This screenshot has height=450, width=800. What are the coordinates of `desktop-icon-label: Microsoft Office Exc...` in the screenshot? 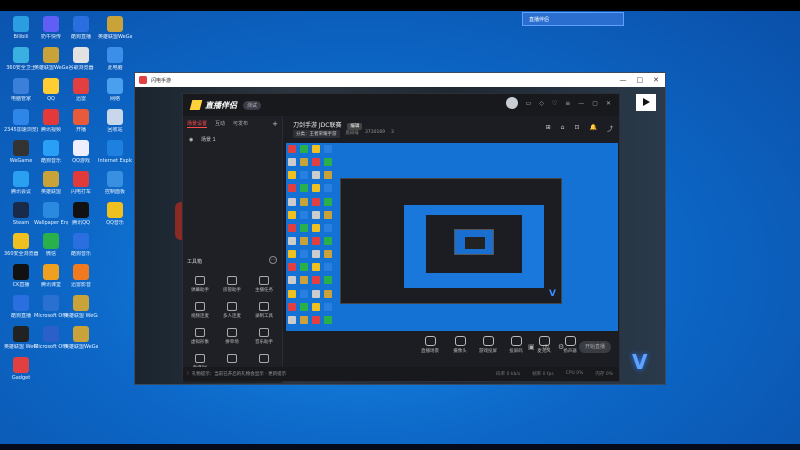 It's located at (51, 316).